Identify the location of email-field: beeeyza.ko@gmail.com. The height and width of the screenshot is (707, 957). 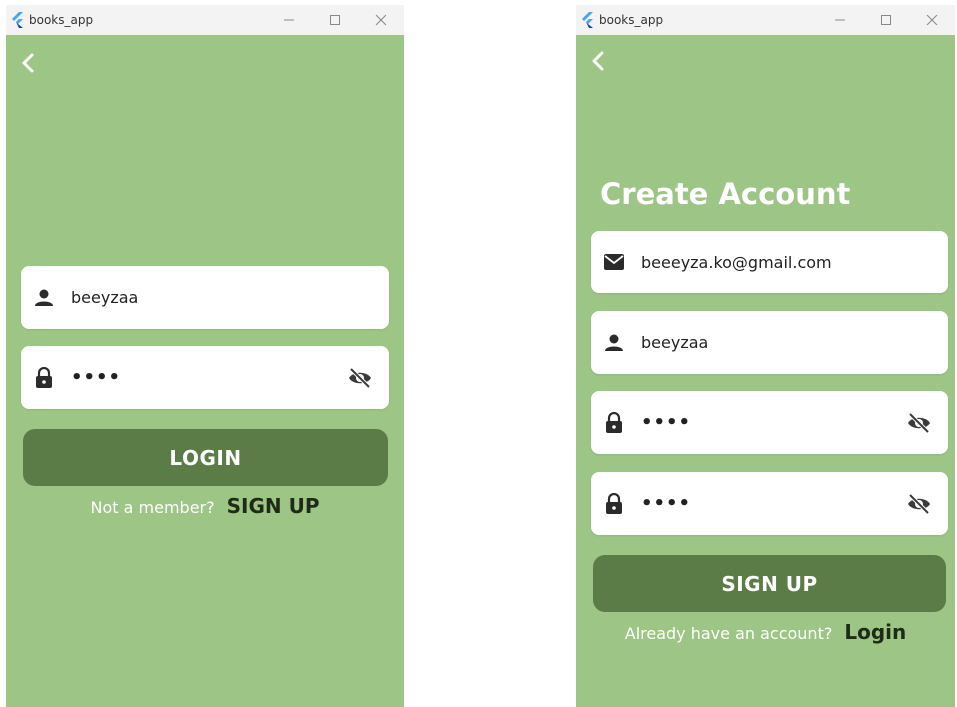
(769, 262).